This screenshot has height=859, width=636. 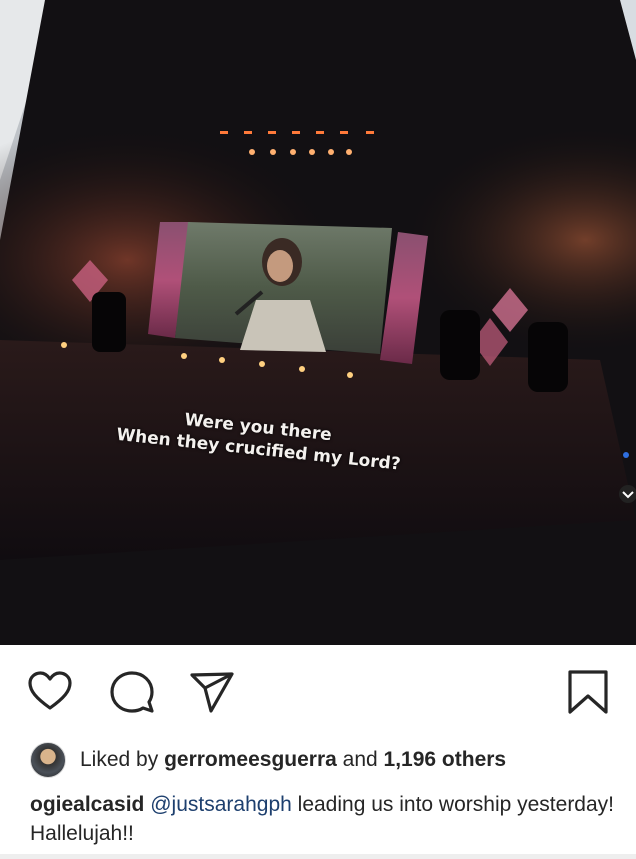 I want to click on liker-username: gerromeesguerra, so click(x=250, y=760).